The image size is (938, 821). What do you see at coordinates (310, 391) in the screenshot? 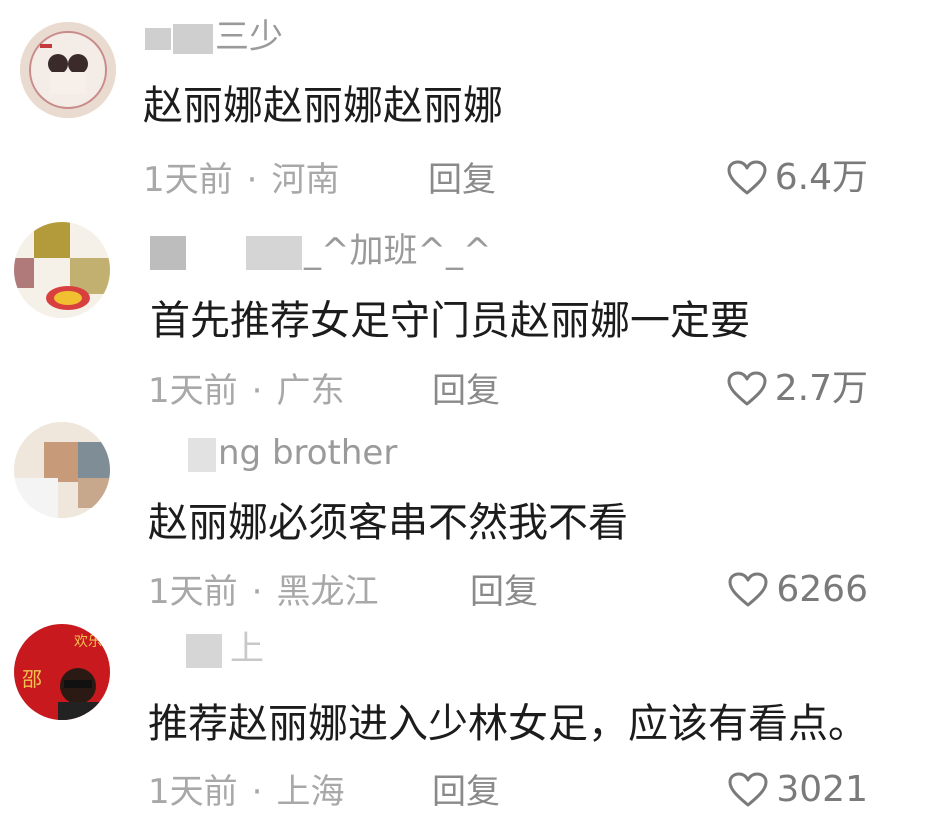
I see `comment-location: 广东` at bounding box center [310, 391].